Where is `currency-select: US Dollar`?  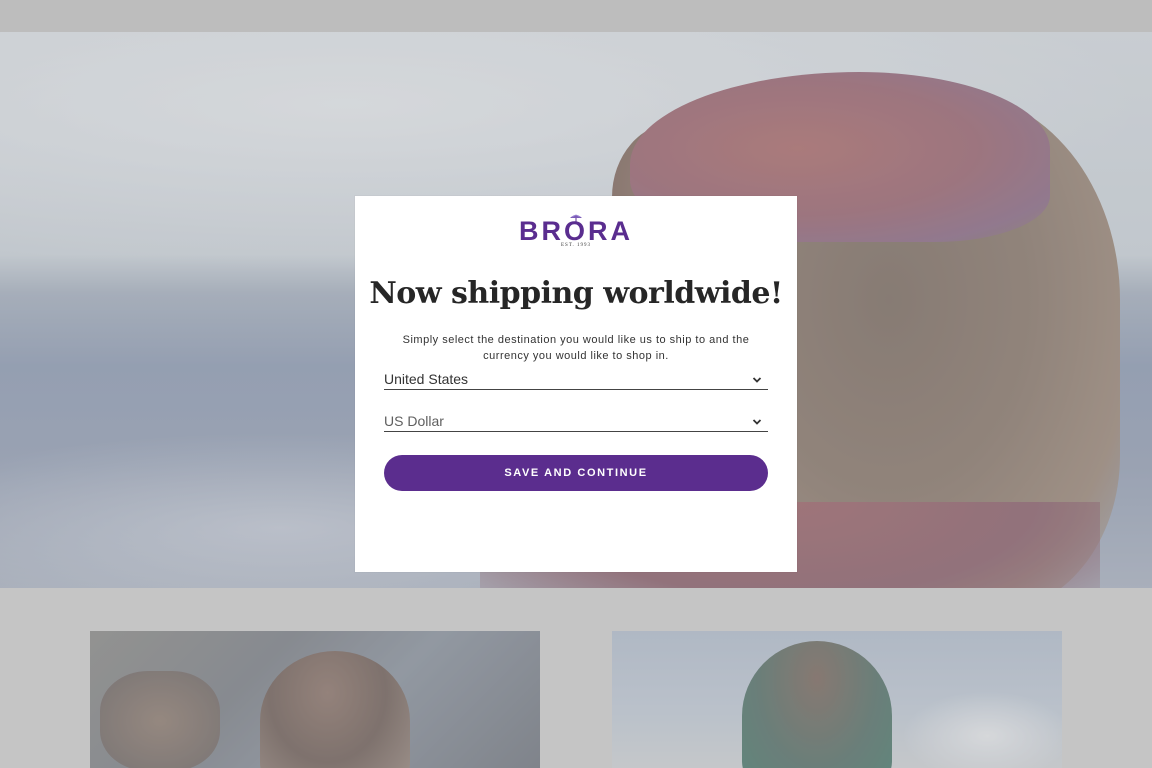
currency-select: US Dollar is located at coordinates (576, 422).